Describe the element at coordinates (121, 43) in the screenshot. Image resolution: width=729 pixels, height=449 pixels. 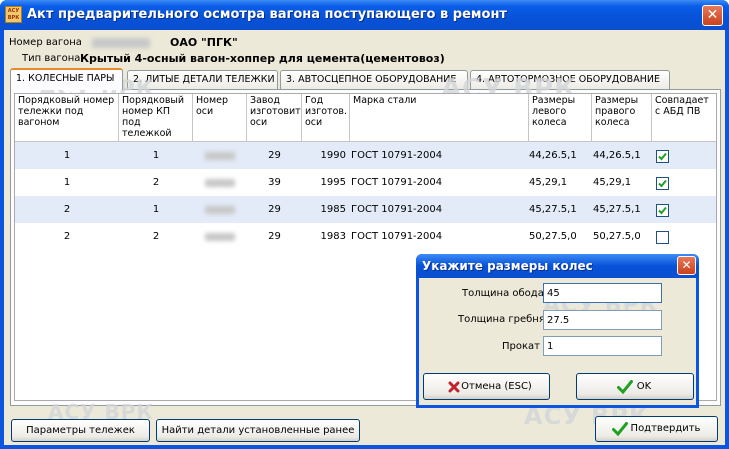
I see `wagon-number-value-redacted` at that location.